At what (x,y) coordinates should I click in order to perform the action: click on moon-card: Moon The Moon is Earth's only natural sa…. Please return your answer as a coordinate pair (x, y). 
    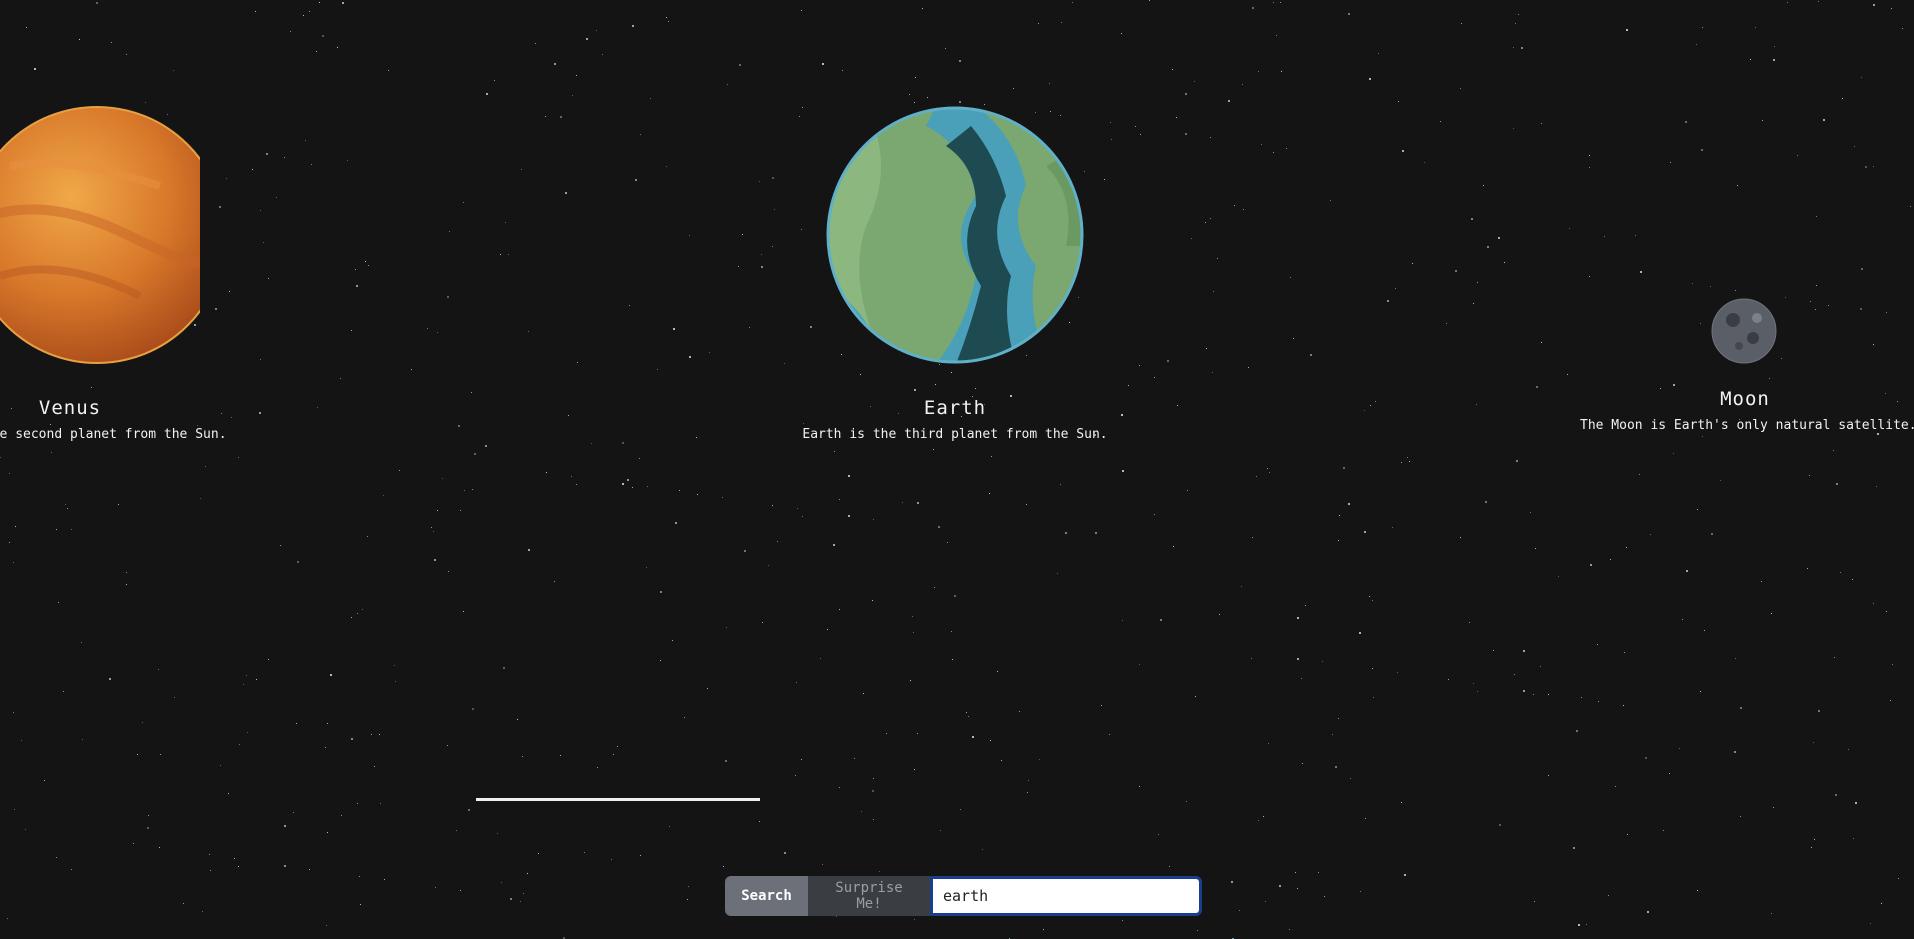
    Looking at the image, I should click on (1747, 410).